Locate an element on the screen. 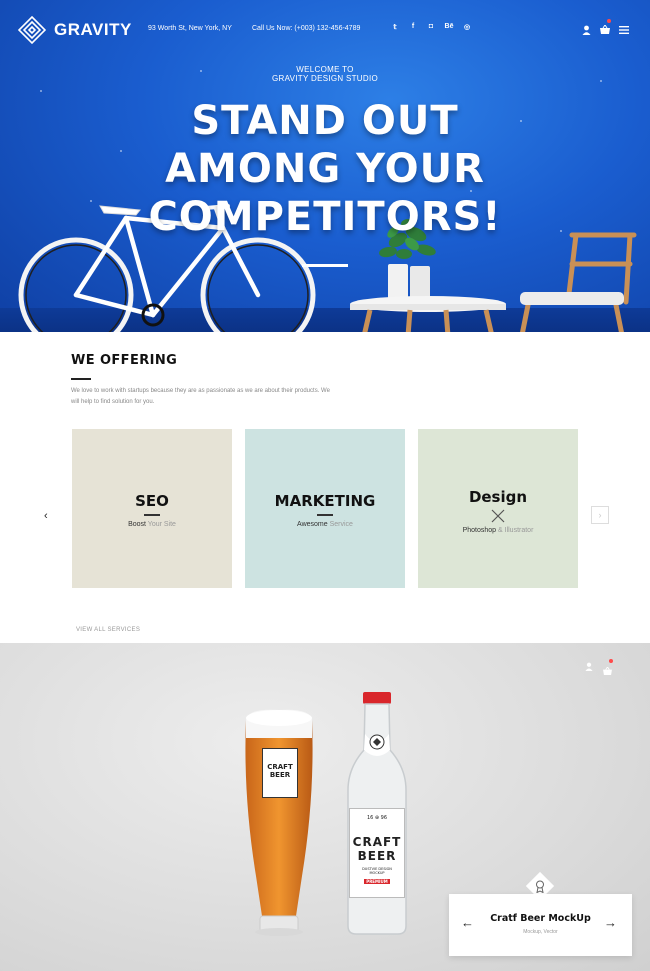 This screenshot has height=971, width=650. close-cross-icon is located at coordinates (498, 516).